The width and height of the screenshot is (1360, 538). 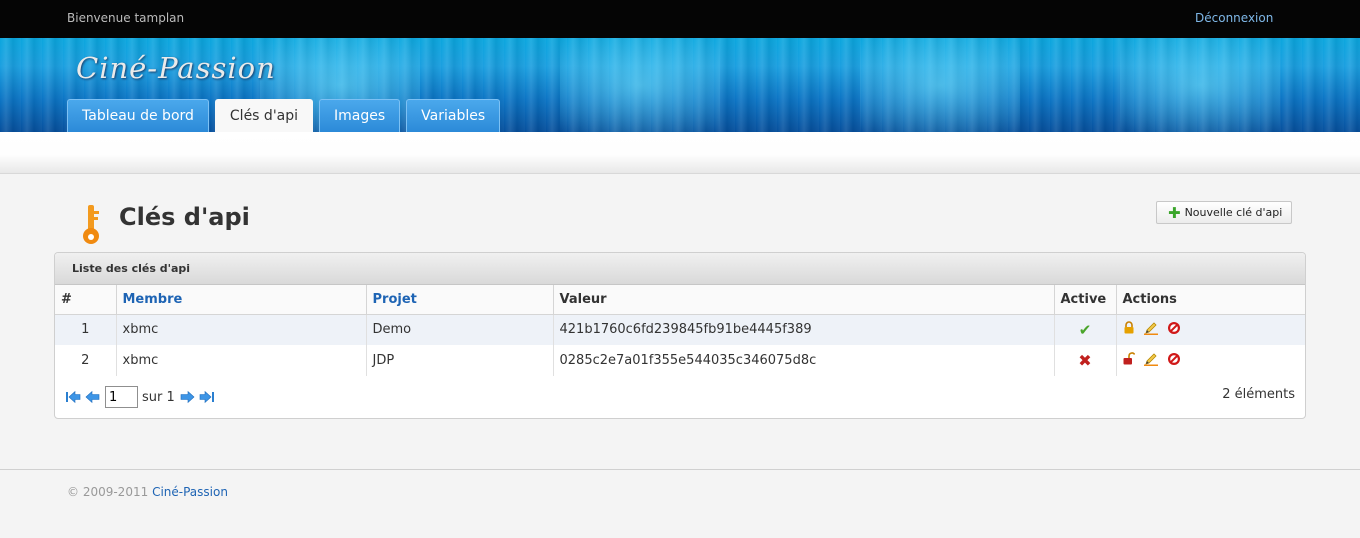 What do you see at coordinates (158, 397) in the screenshot?
I see `page-total-label: sur 1` at bounding box center [158, 397].